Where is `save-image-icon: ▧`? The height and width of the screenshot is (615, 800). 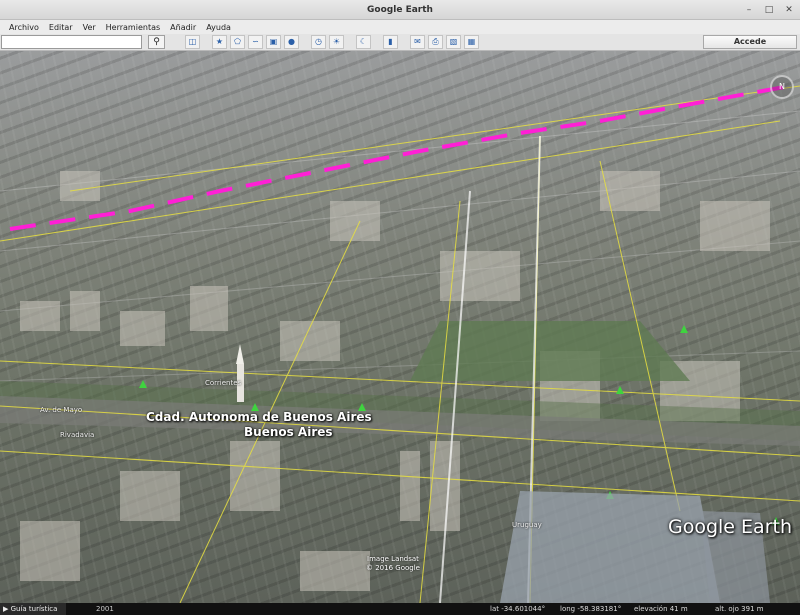 save-image-icon: ▧ is located at coordinates (453, 42).